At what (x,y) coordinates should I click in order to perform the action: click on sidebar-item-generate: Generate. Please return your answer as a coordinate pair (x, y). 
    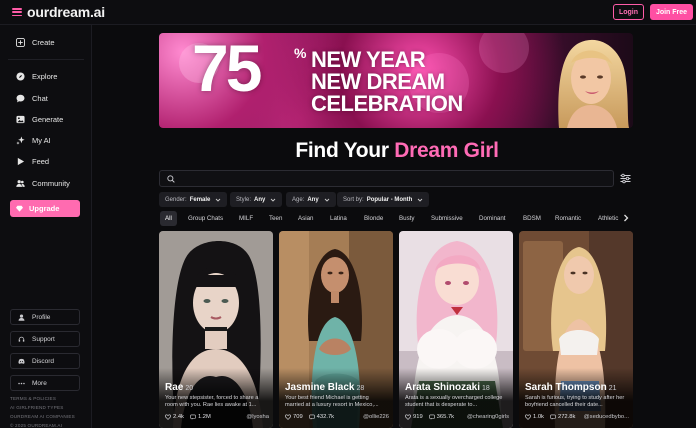
    Looking at the image, I should click on (39, 119).